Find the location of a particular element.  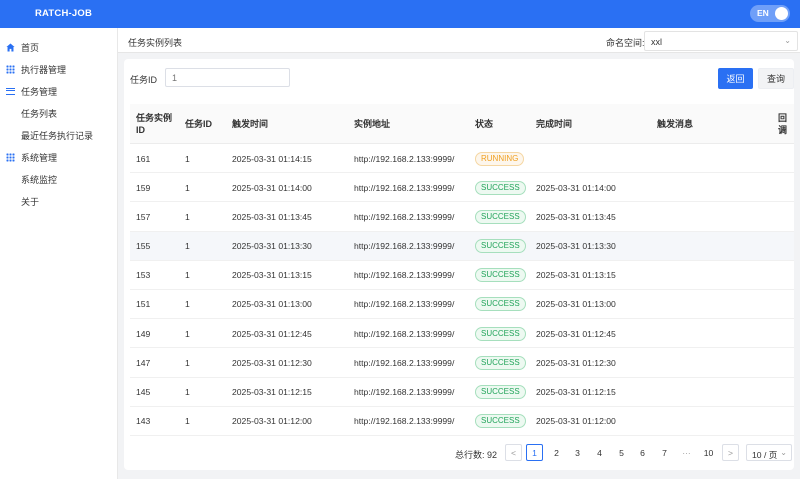

back-button: 返回 is located at coordinates (735, 78).